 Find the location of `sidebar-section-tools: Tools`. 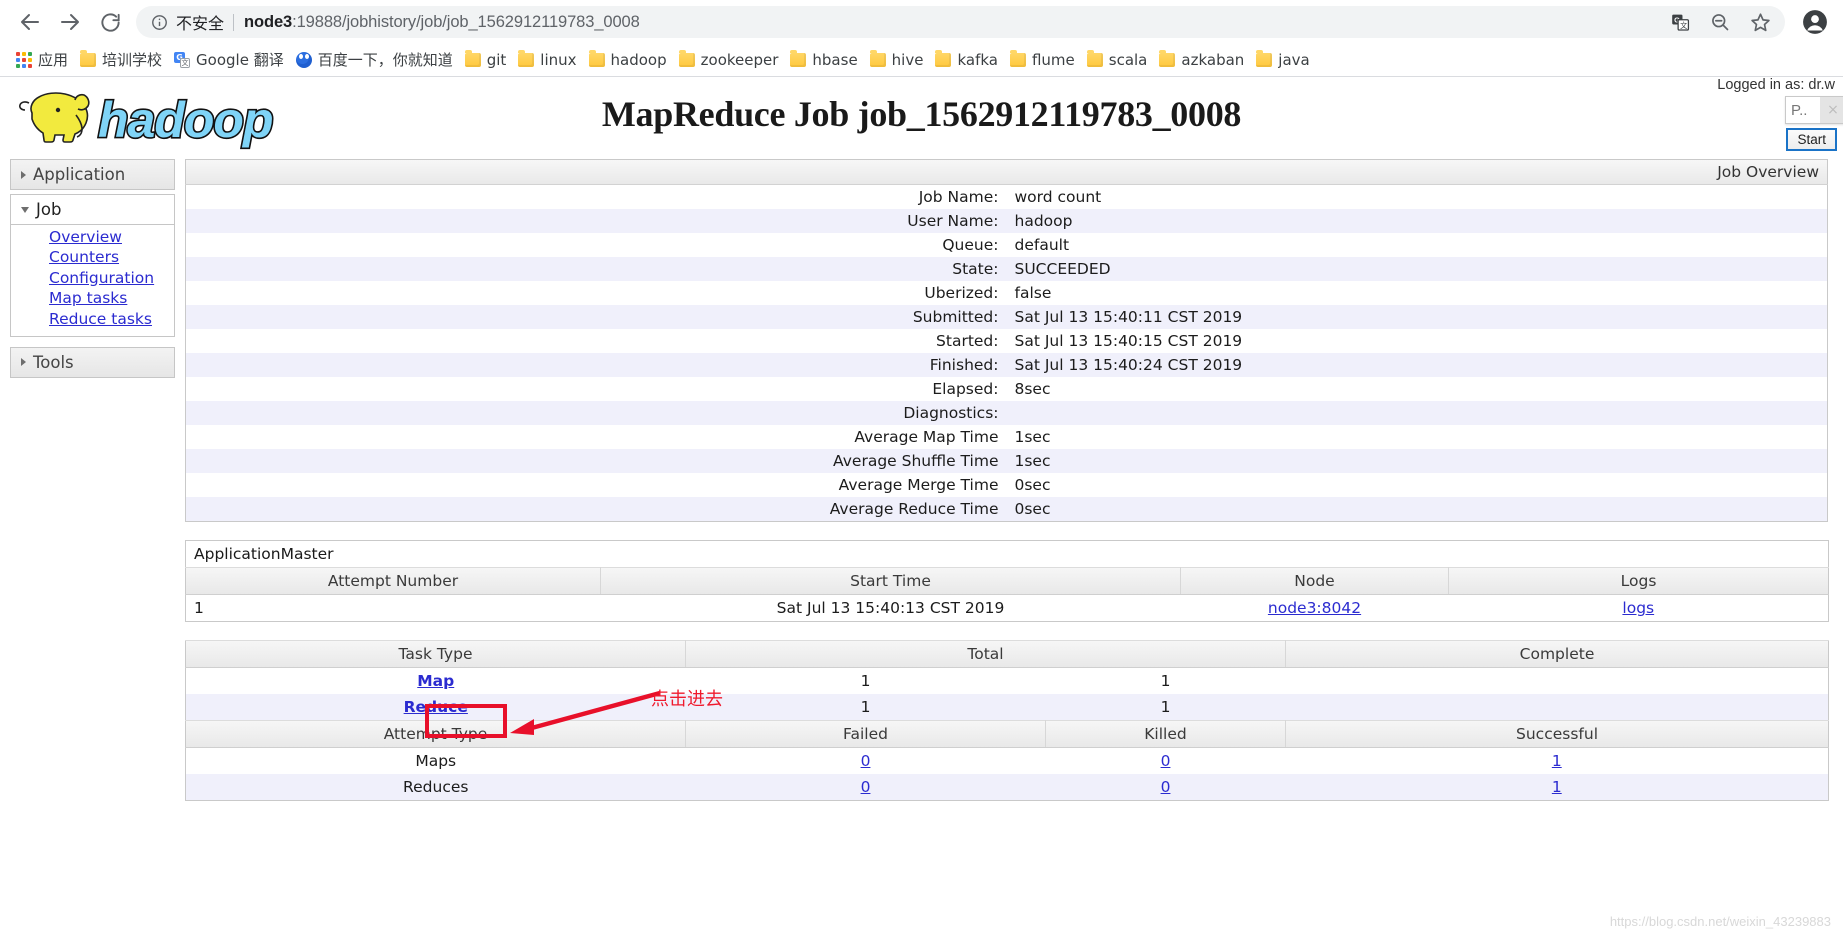

sidebar-section-tools: Tools is located at coordinates (92, 362).